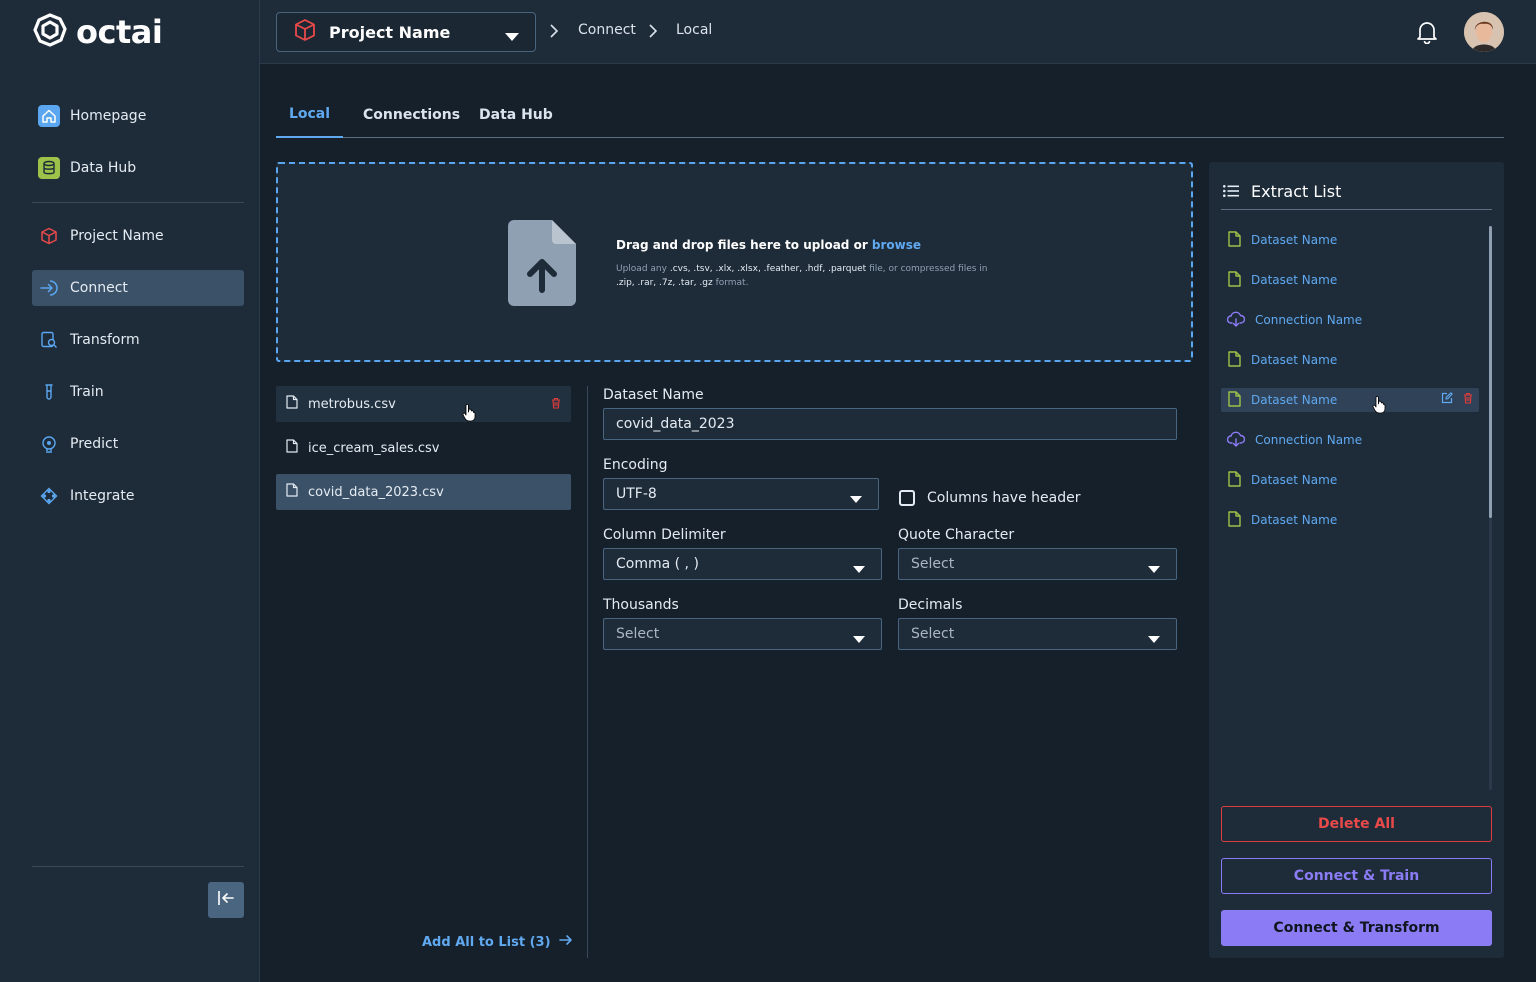 This screenshot has width=1536, height=982. I want to click on decimals-select: Select, so click(1037, 634).